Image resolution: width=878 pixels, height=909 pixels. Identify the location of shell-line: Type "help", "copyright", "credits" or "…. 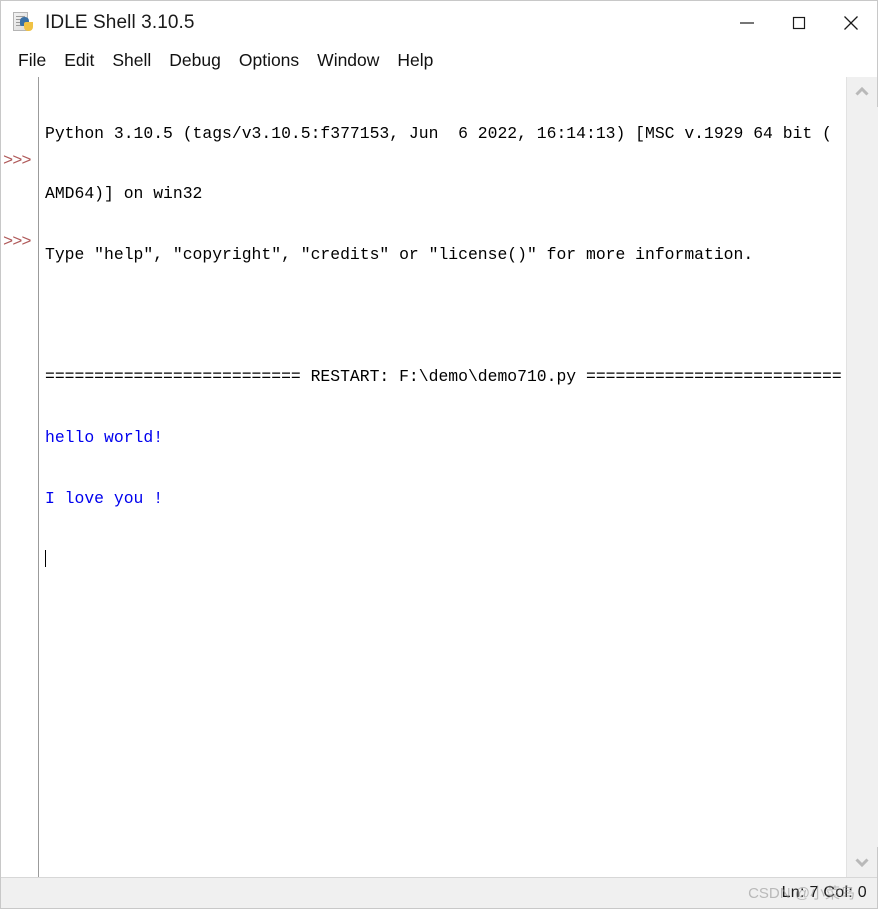
(399, 255).